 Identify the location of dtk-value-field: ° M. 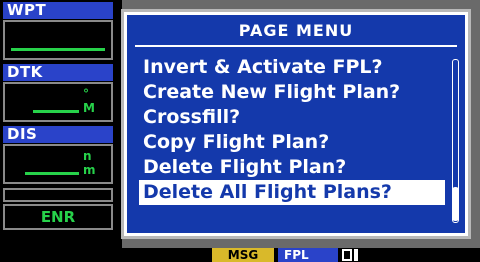
(58, 102).